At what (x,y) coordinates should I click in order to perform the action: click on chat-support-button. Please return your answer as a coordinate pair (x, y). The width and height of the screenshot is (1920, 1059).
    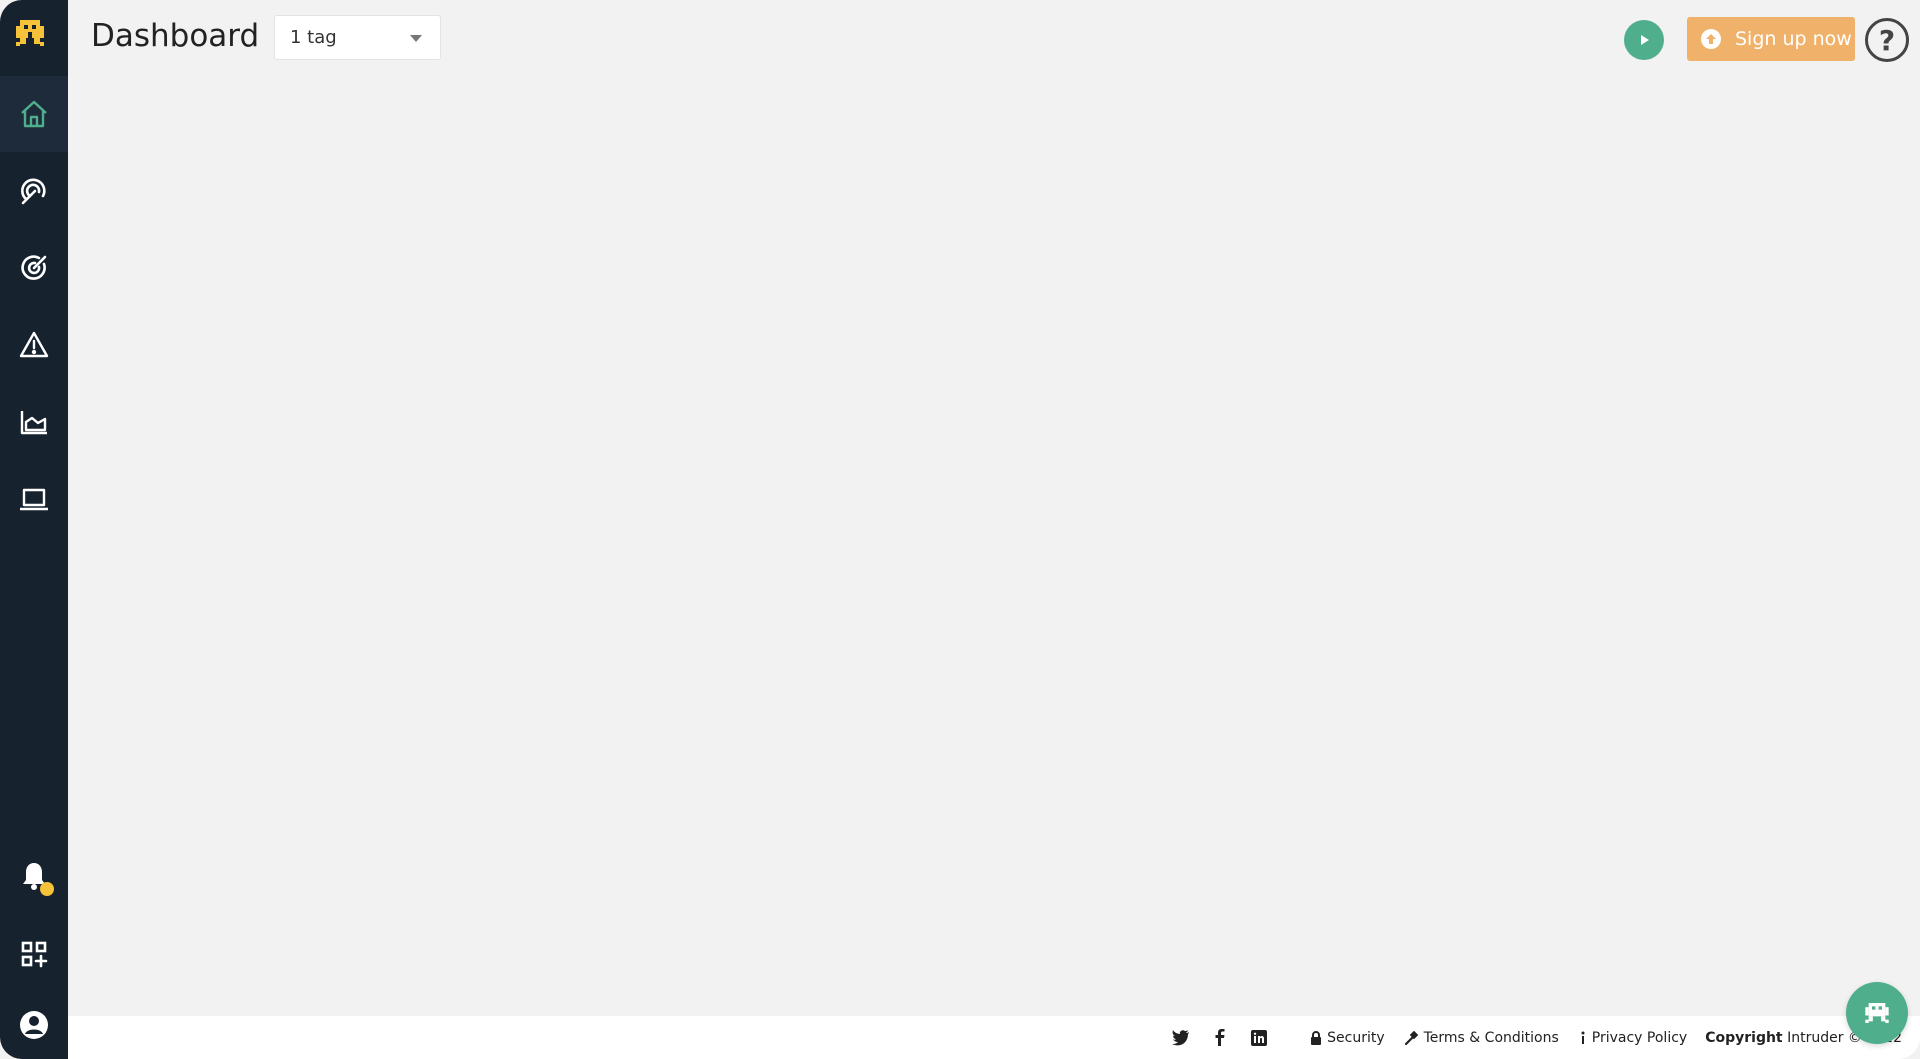
    Looking at the image, I should click on (1877, 1013).